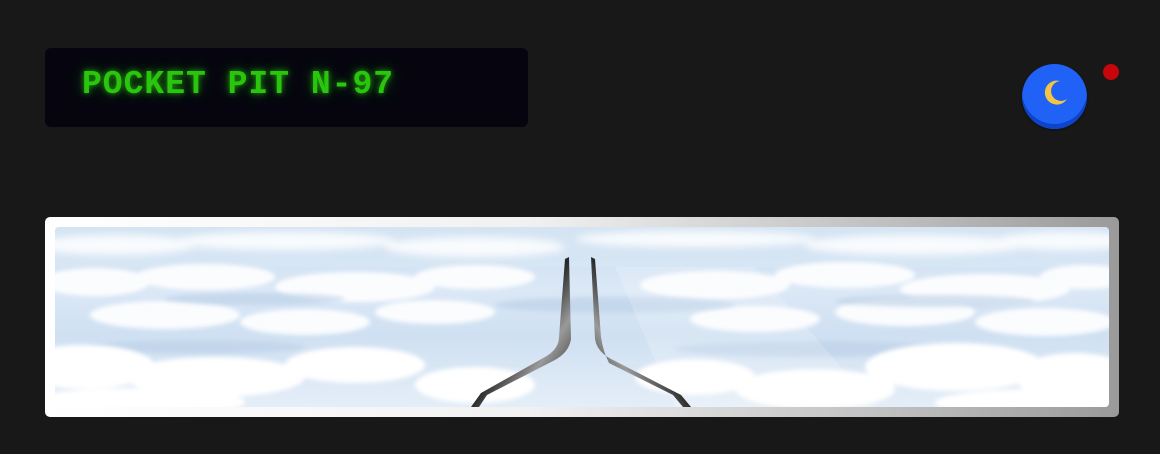  I want to click on moon-icon, so click(1055, 92).